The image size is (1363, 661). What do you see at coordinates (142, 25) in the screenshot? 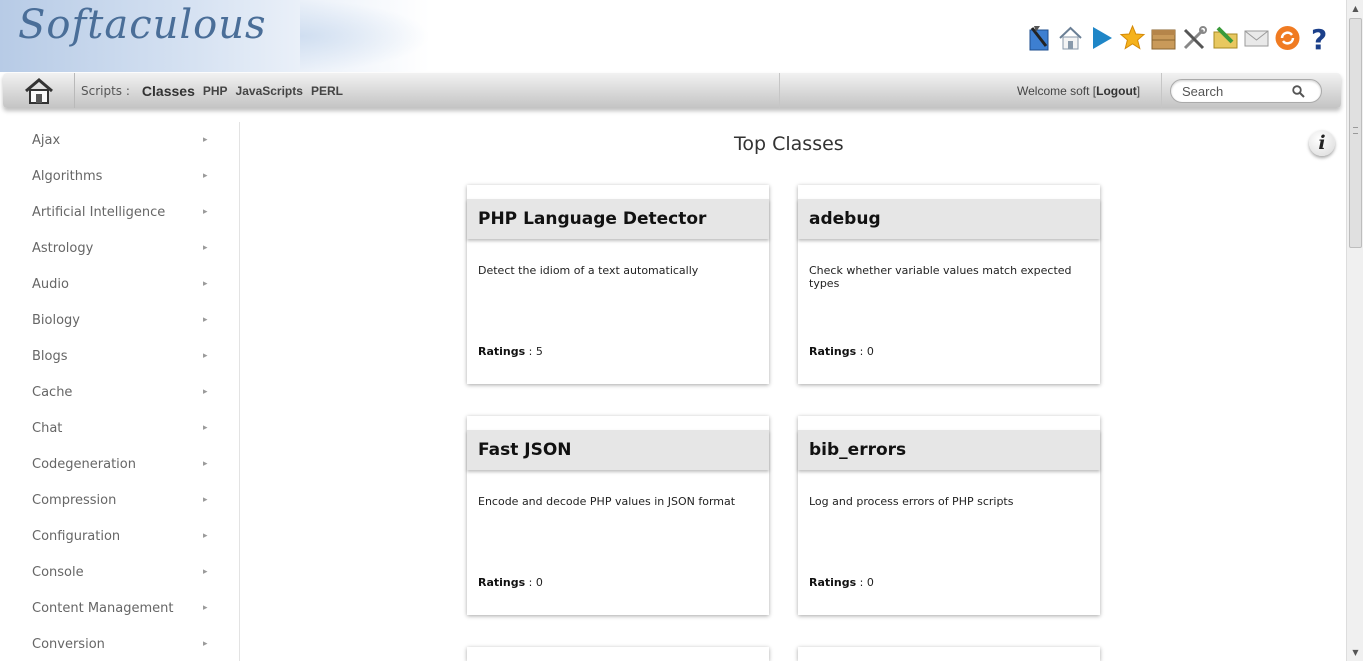
I see `softaculous-logo: Softaculous` at bounding box center [142, 25].